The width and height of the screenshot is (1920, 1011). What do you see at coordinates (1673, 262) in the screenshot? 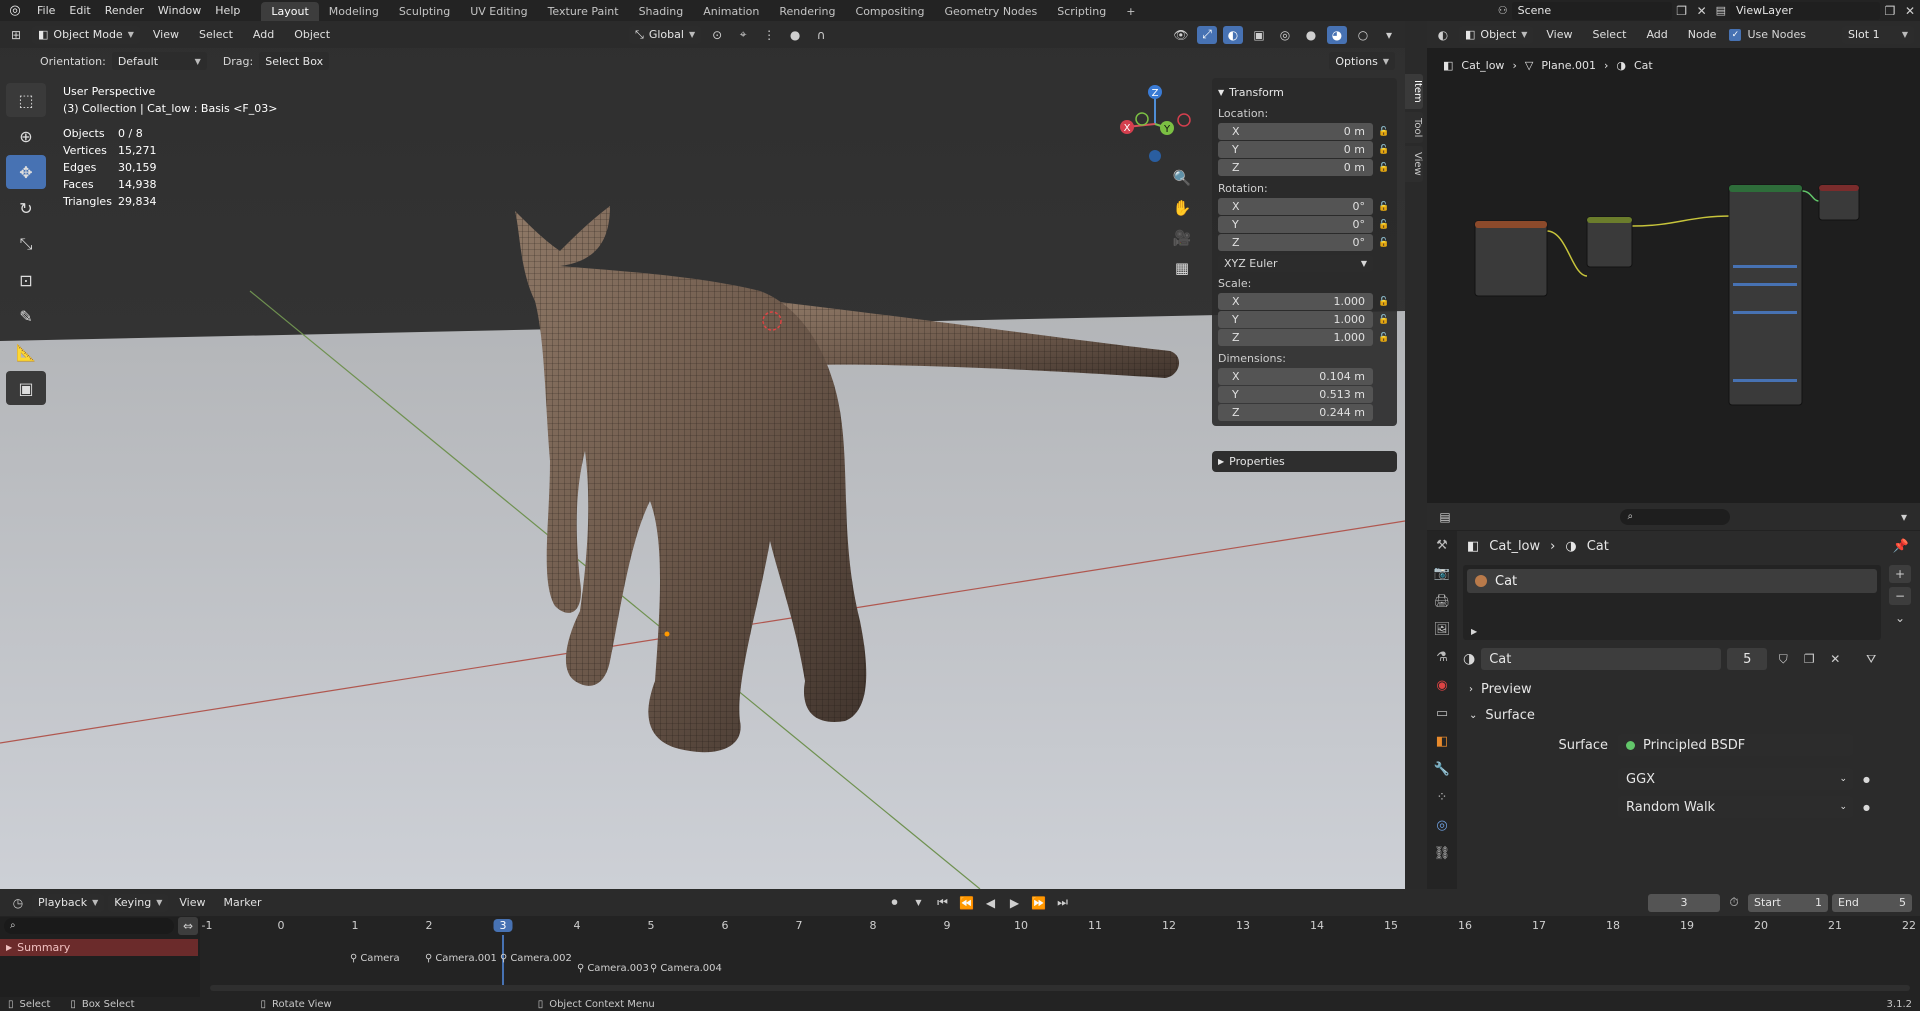
I see `node-graph` at bounding box center [1673, 262].